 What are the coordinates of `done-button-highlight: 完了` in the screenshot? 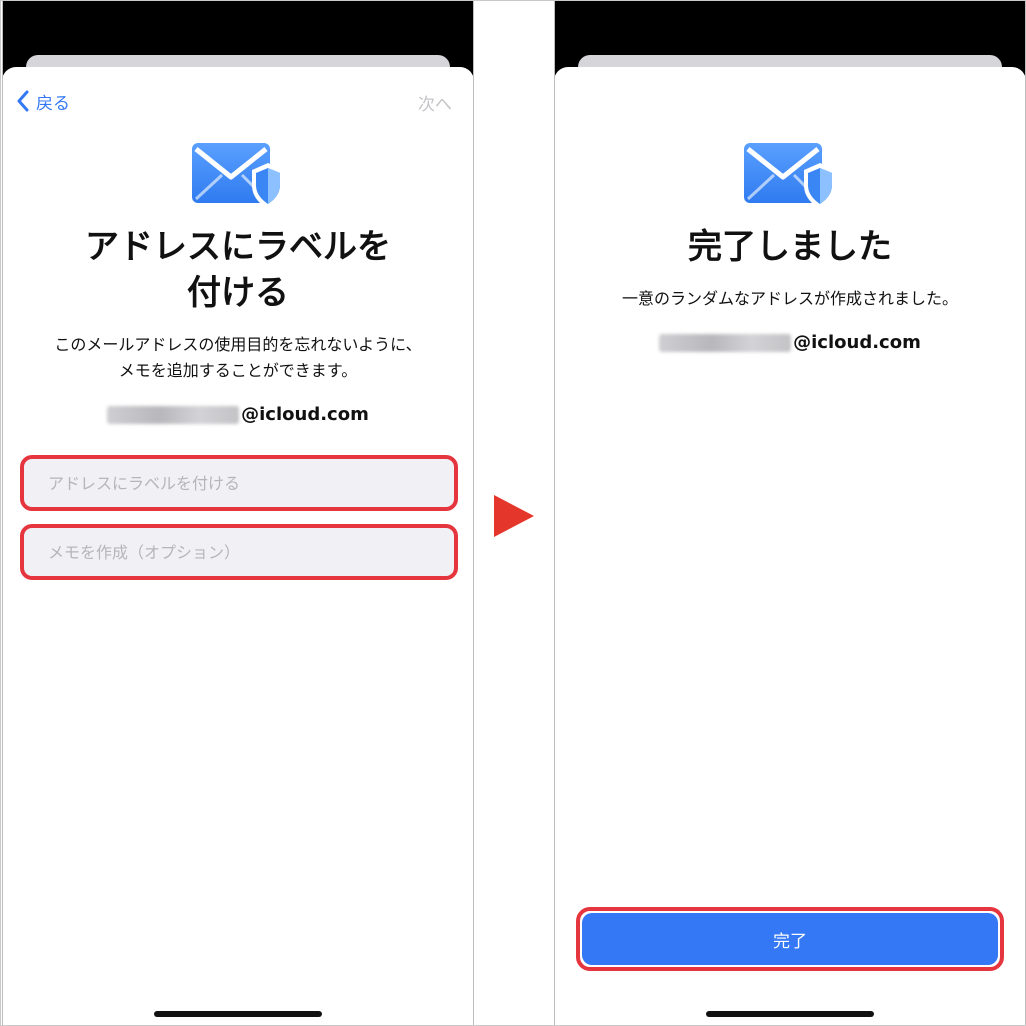 It's located at (790, 939).